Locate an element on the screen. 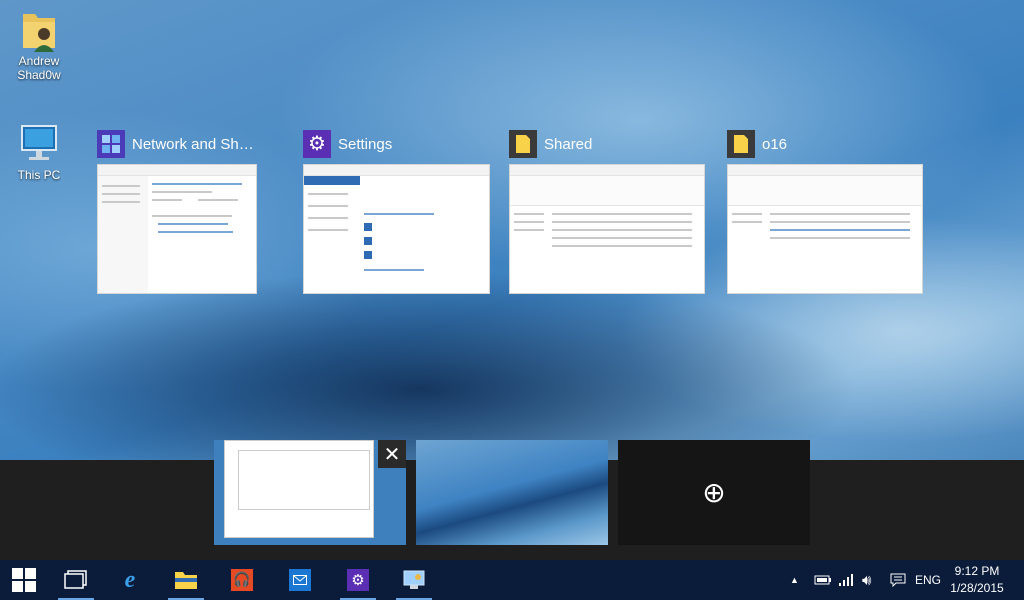 The image size is (1024, 600). control-panel-button is located at coordinates (414, 580).